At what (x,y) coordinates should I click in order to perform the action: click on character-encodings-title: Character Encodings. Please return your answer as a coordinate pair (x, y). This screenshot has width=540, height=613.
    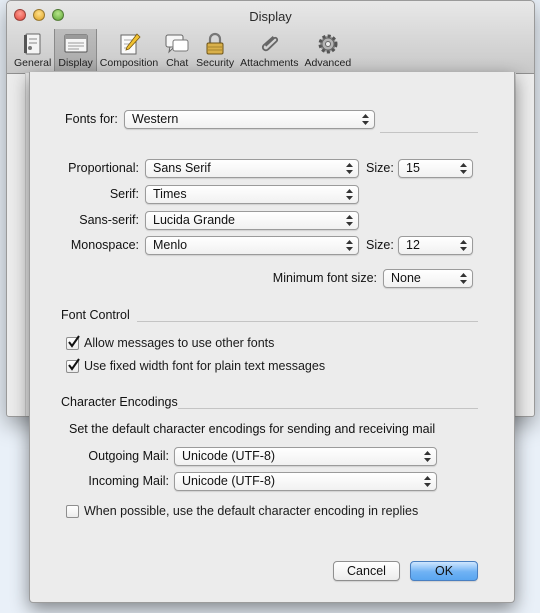
    Looking at the image, I should click on (119, 402).